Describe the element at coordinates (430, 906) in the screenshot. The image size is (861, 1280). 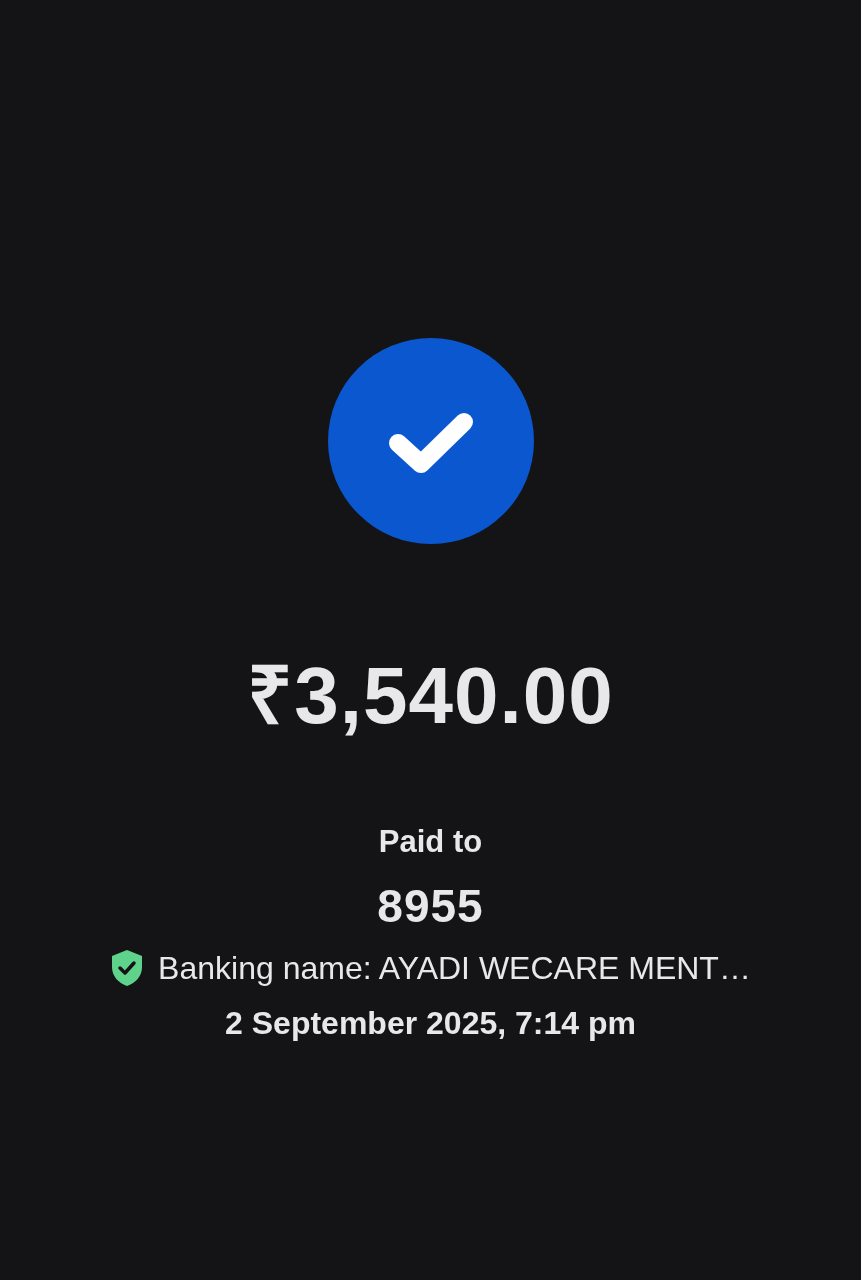
I see `payee: 8955` at that location.